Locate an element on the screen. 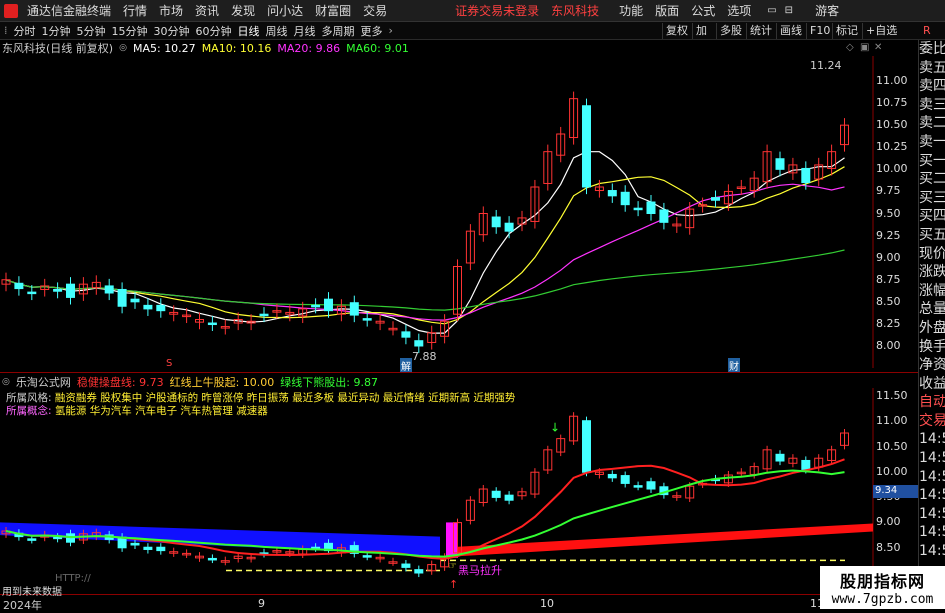 The height and width of the screenshot is (613, 945). side-item: 买四 is located at coordinates (932, 216).